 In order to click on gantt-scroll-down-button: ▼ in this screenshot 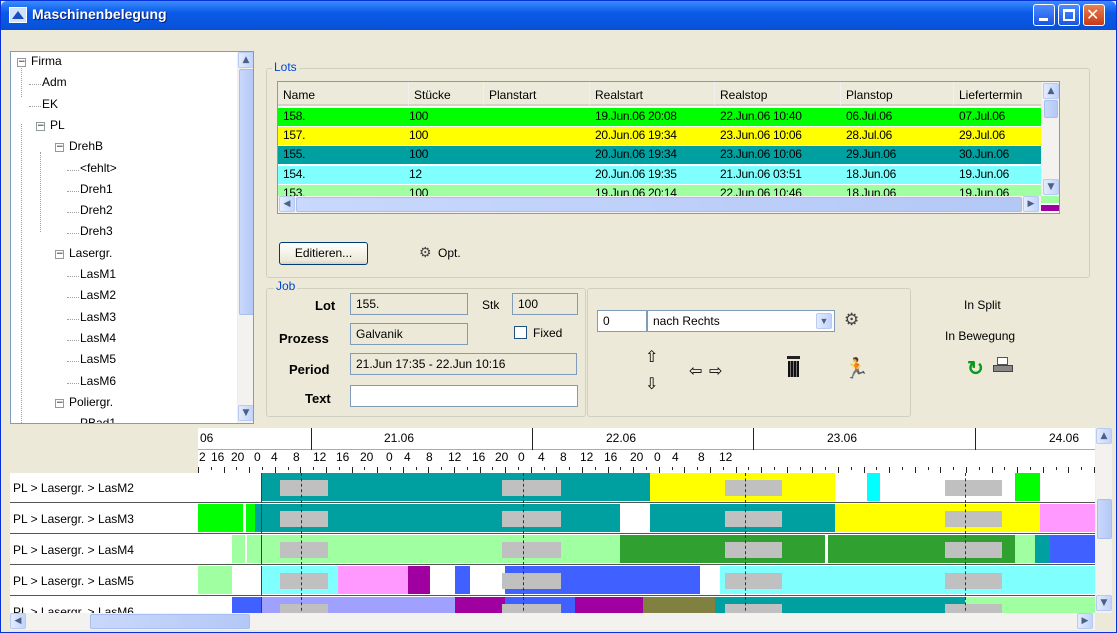, I will do `click(1104, 603)`.